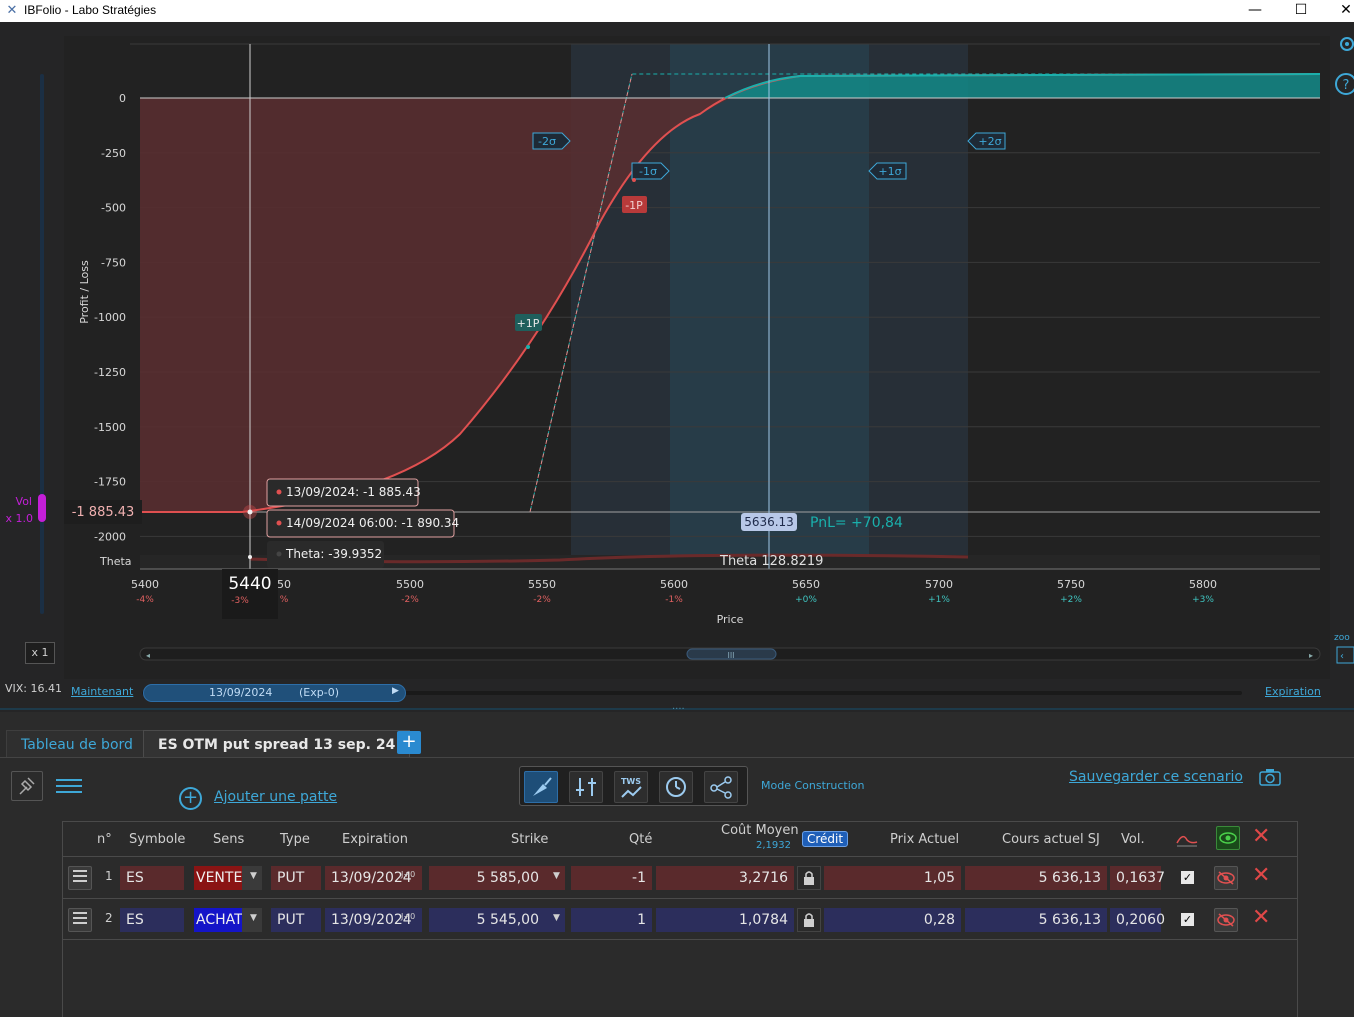 The width and height of the screenshot is (1354, 1017). Describe the element at coordinates (1071, 584) in the screenshot. I see `x-tick-label: 5750` at that location.